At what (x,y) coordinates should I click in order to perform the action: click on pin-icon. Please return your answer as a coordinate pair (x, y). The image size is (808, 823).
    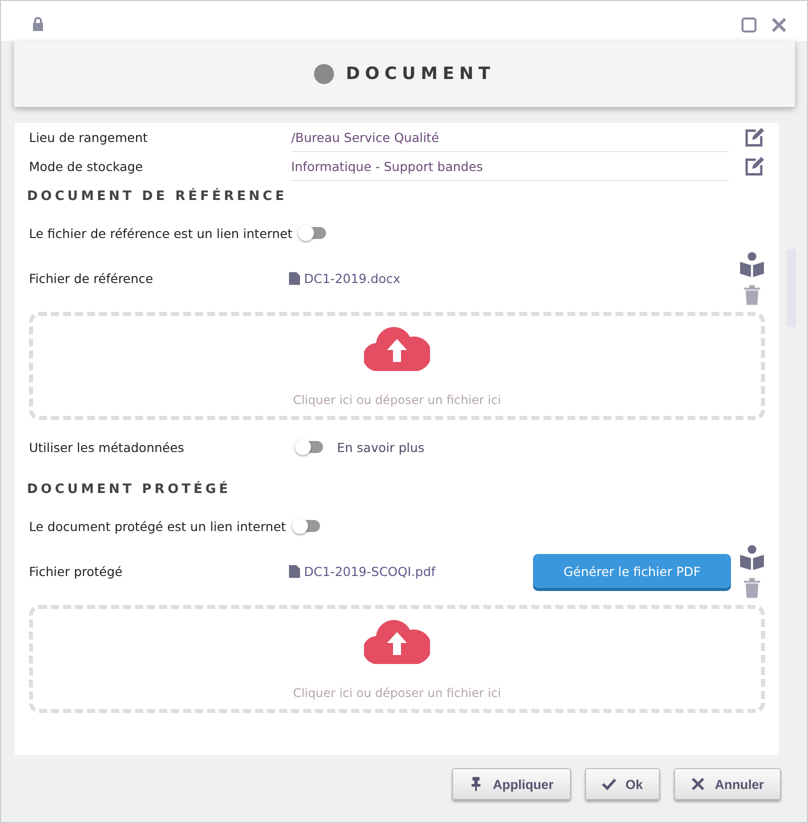
    Looking at the image, I should click on (475, 784).